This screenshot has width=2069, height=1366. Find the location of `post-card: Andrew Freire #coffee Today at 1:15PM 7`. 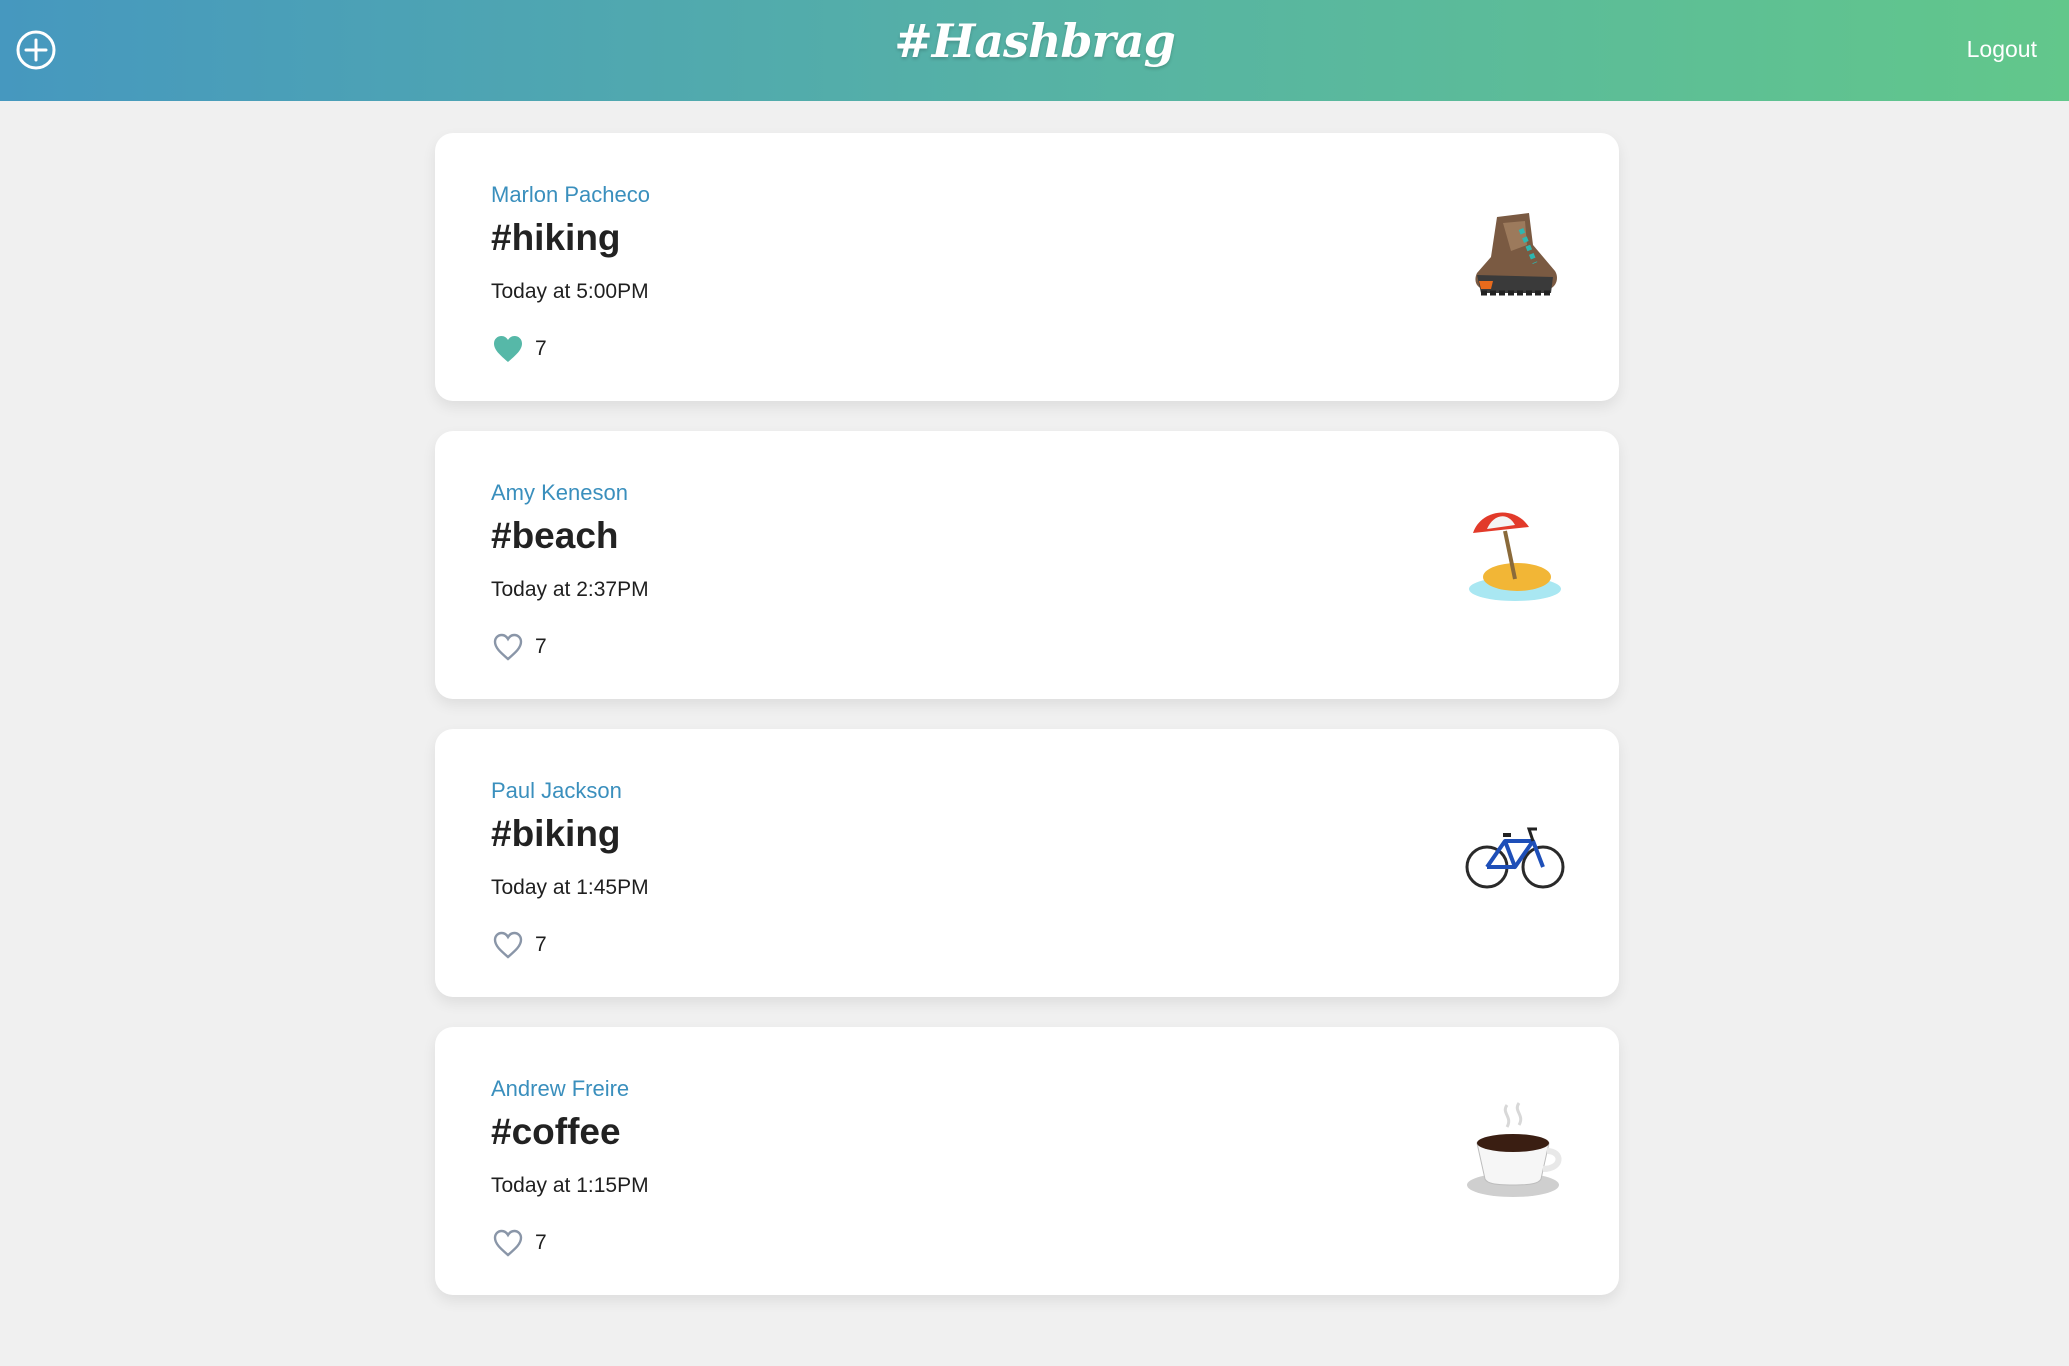

post-card: Andrew Freire #coffee Today at 1:15PM 7 is located at coordinates (1027, 1161).